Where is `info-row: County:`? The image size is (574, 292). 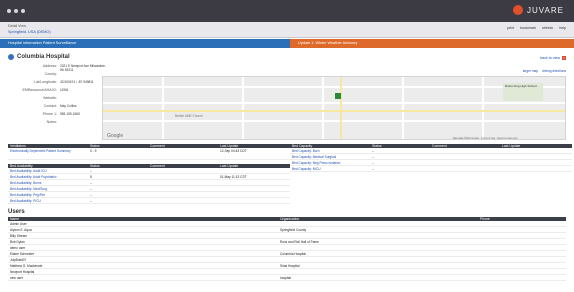 info-row: County: is located at coordinates (58, 76).